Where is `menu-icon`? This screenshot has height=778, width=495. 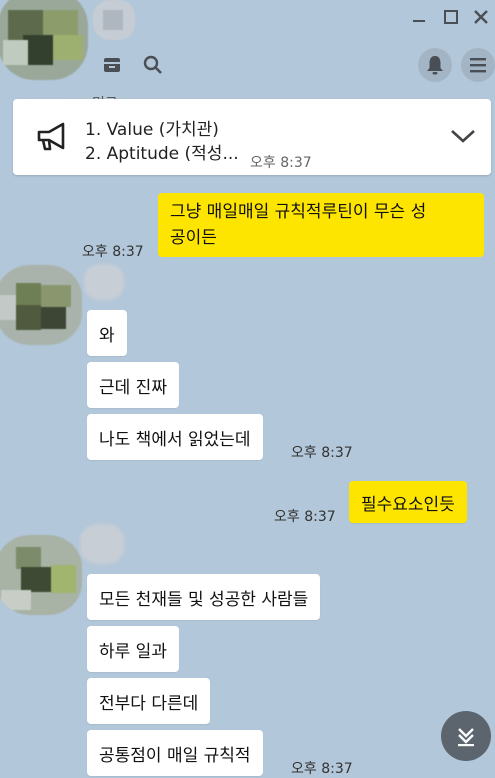 menu-icon is located at coordinates (478, 65).